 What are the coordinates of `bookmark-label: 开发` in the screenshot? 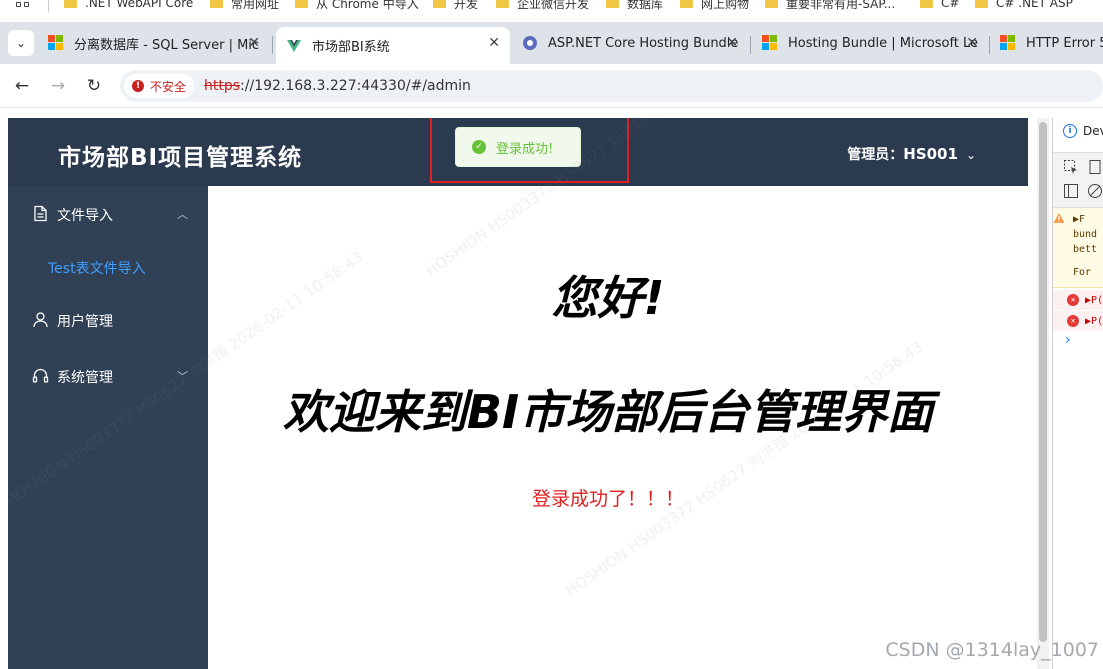 It's located at (466, 5).